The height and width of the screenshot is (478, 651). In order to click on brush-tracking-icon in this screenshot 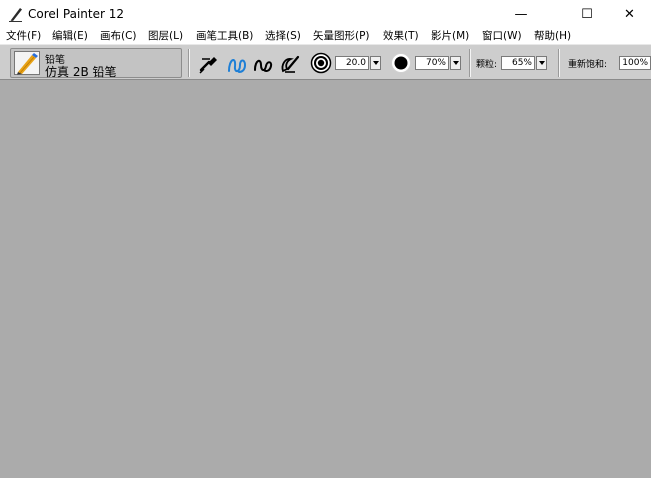, I will do `click(290, 64)`.